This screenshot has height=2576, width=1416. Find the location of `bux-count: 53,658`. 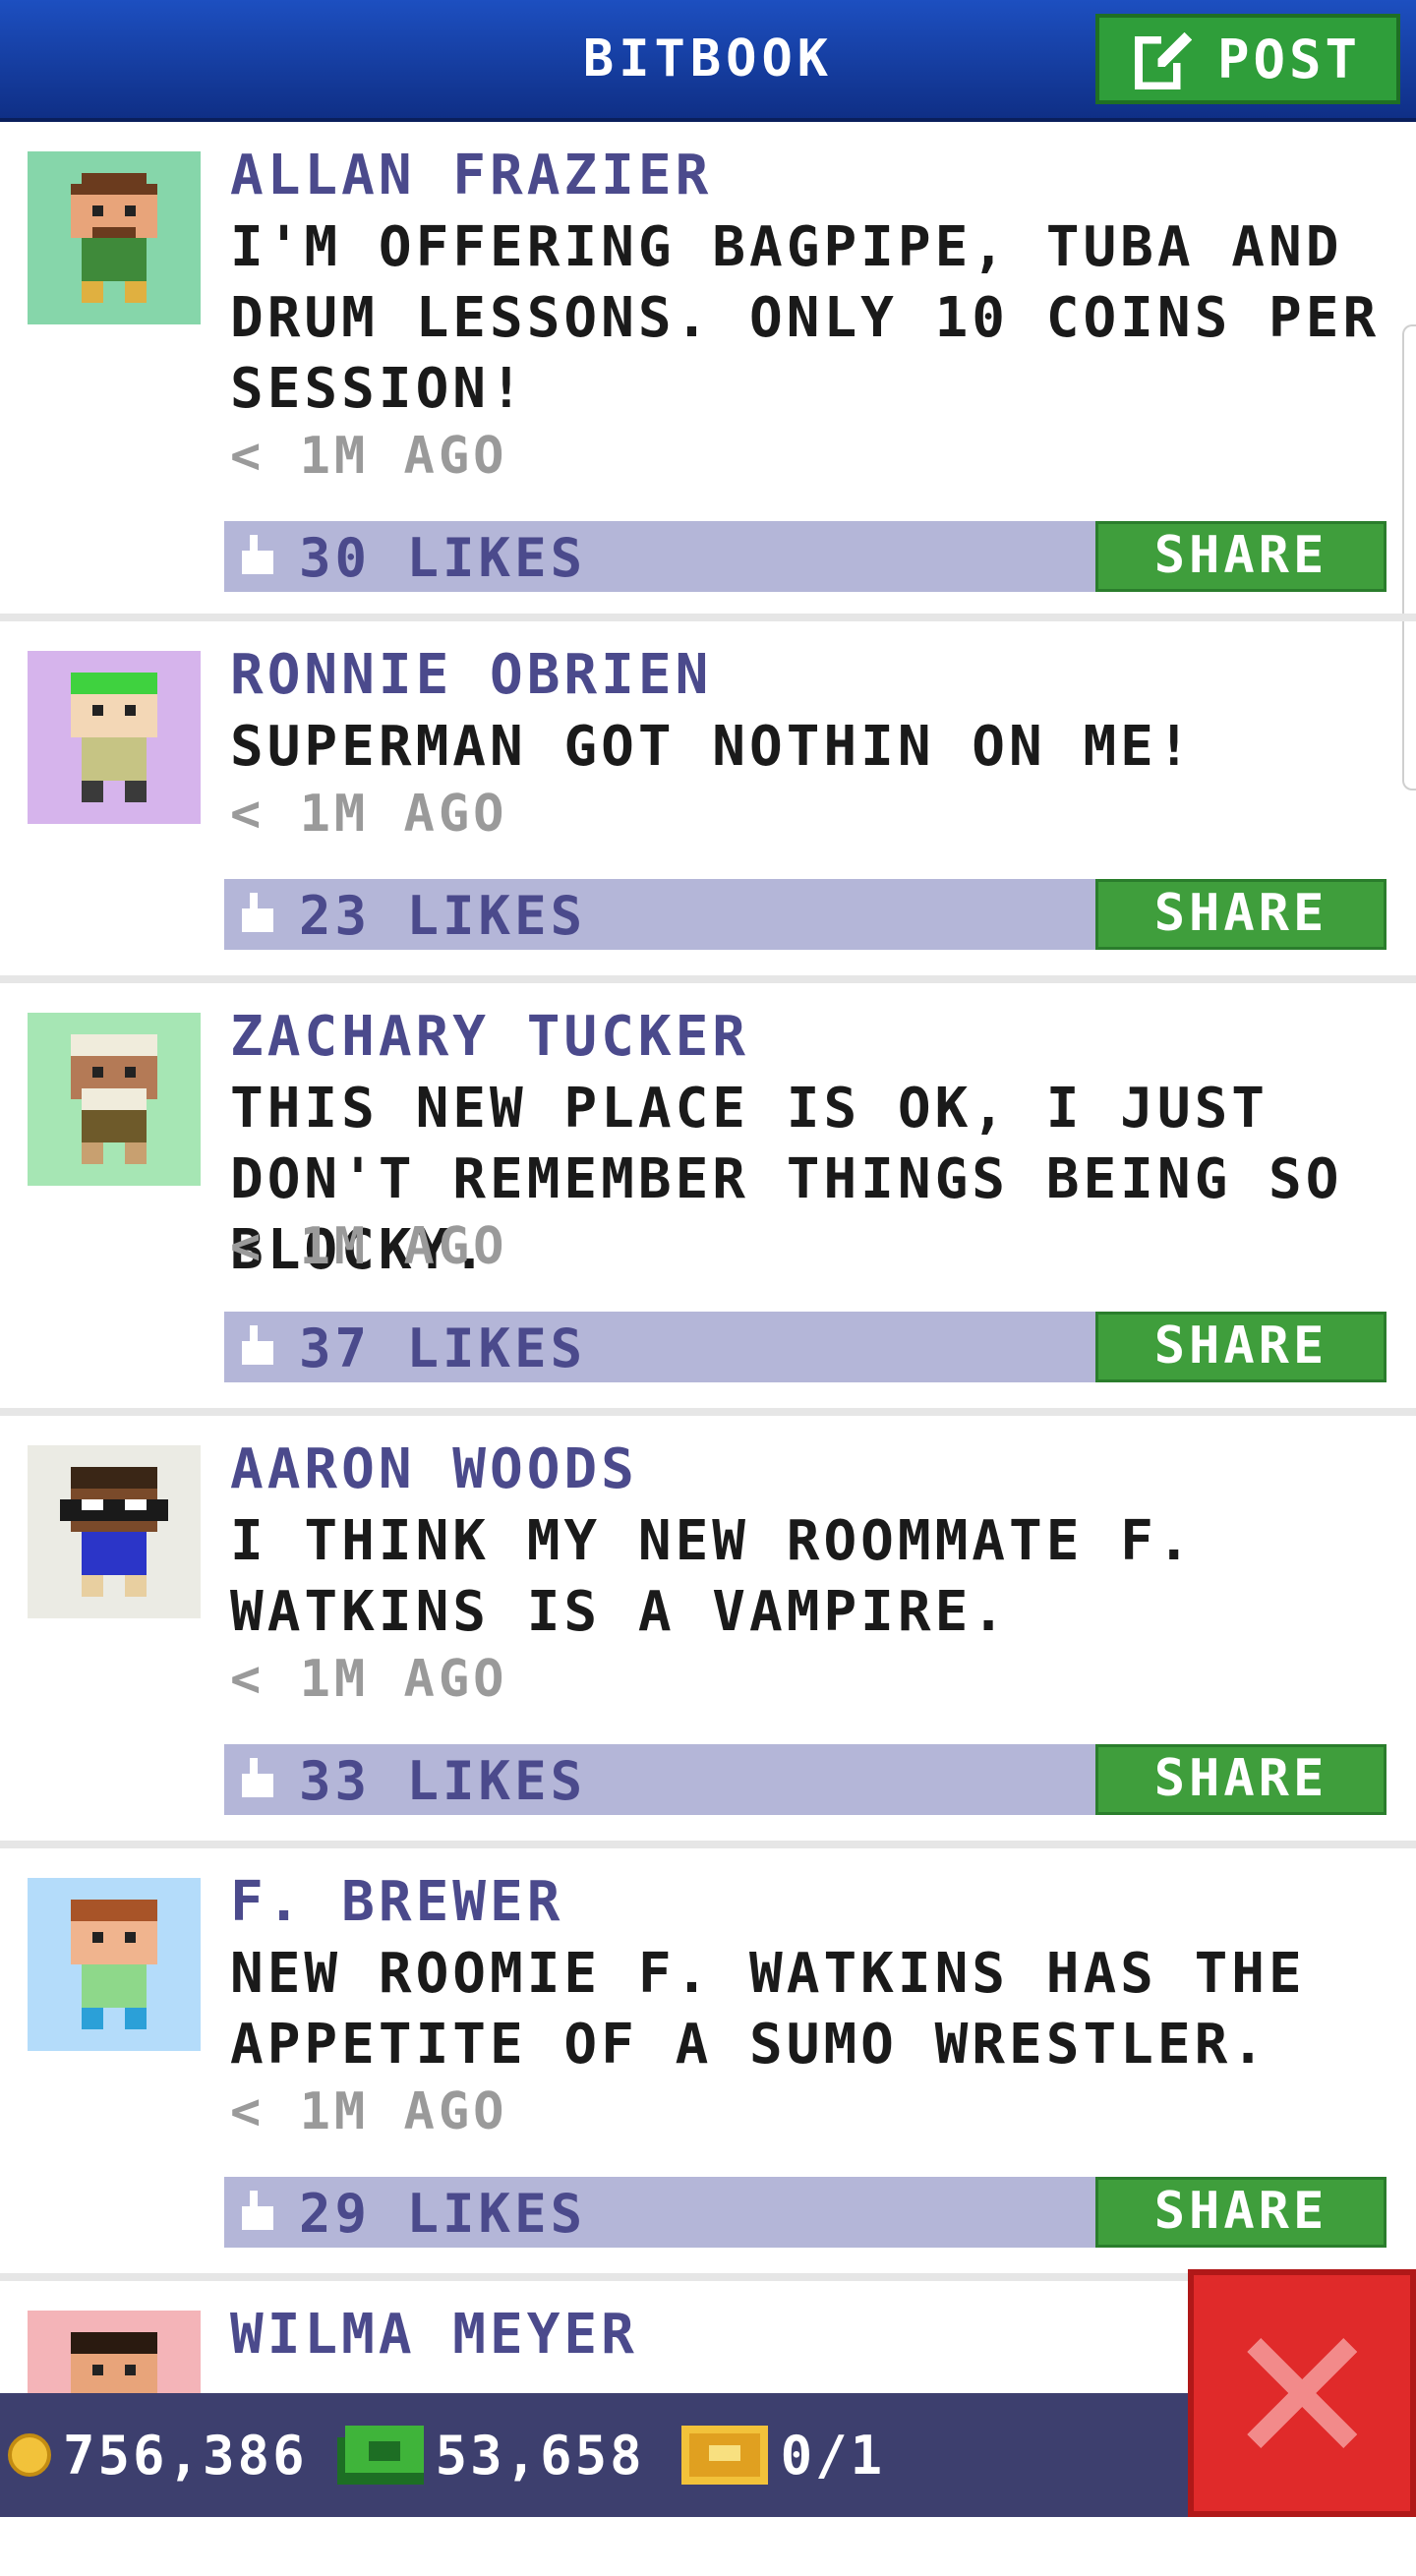

bux-count: 53,658 is located at coordinates (540, 2455).